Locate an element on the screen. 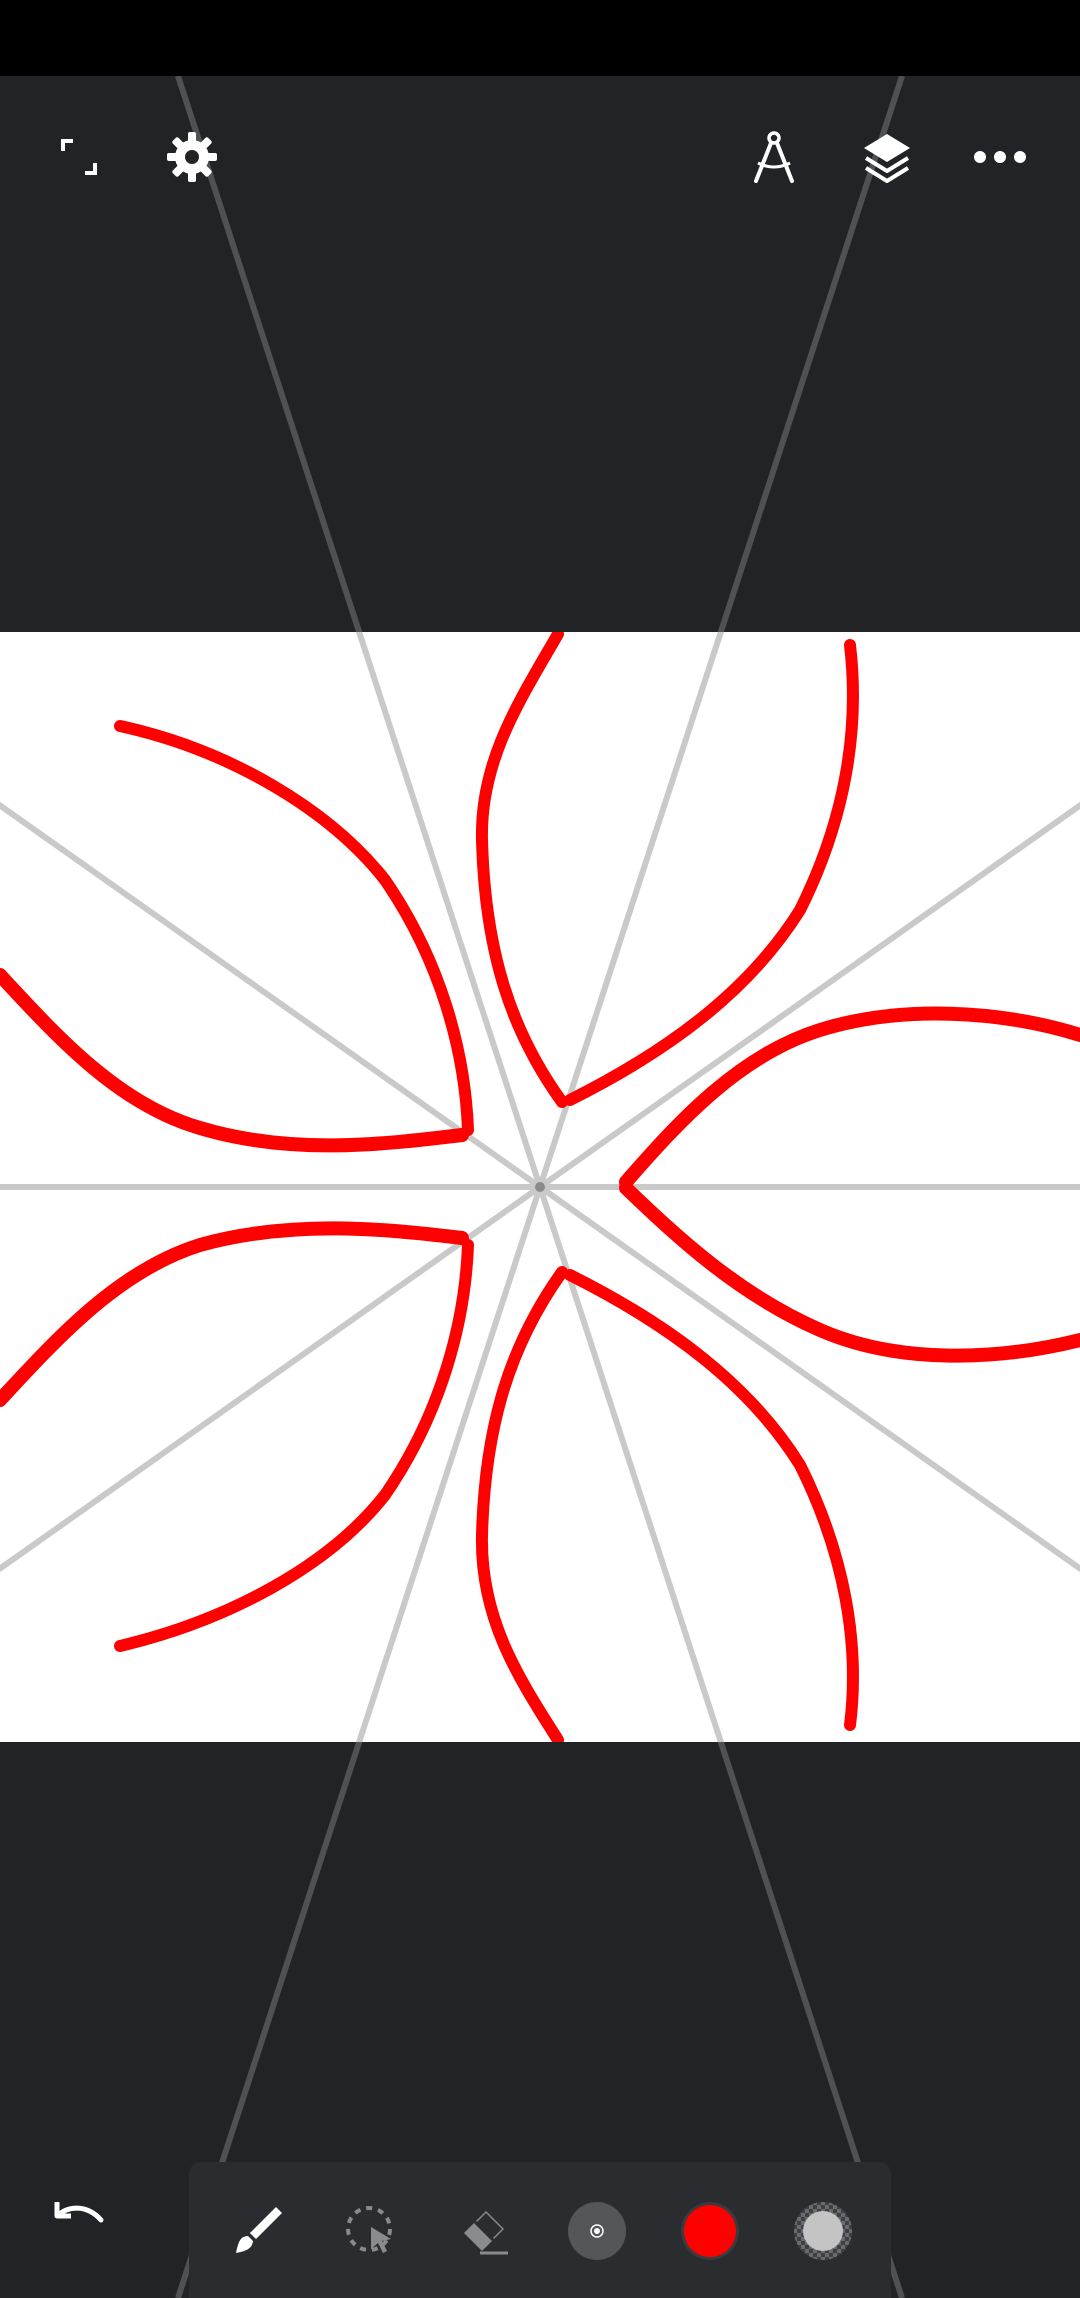 Image resolution: width=1080 pixels, height=2298 pixels. gear-icon is located at coordinates (192, 157).